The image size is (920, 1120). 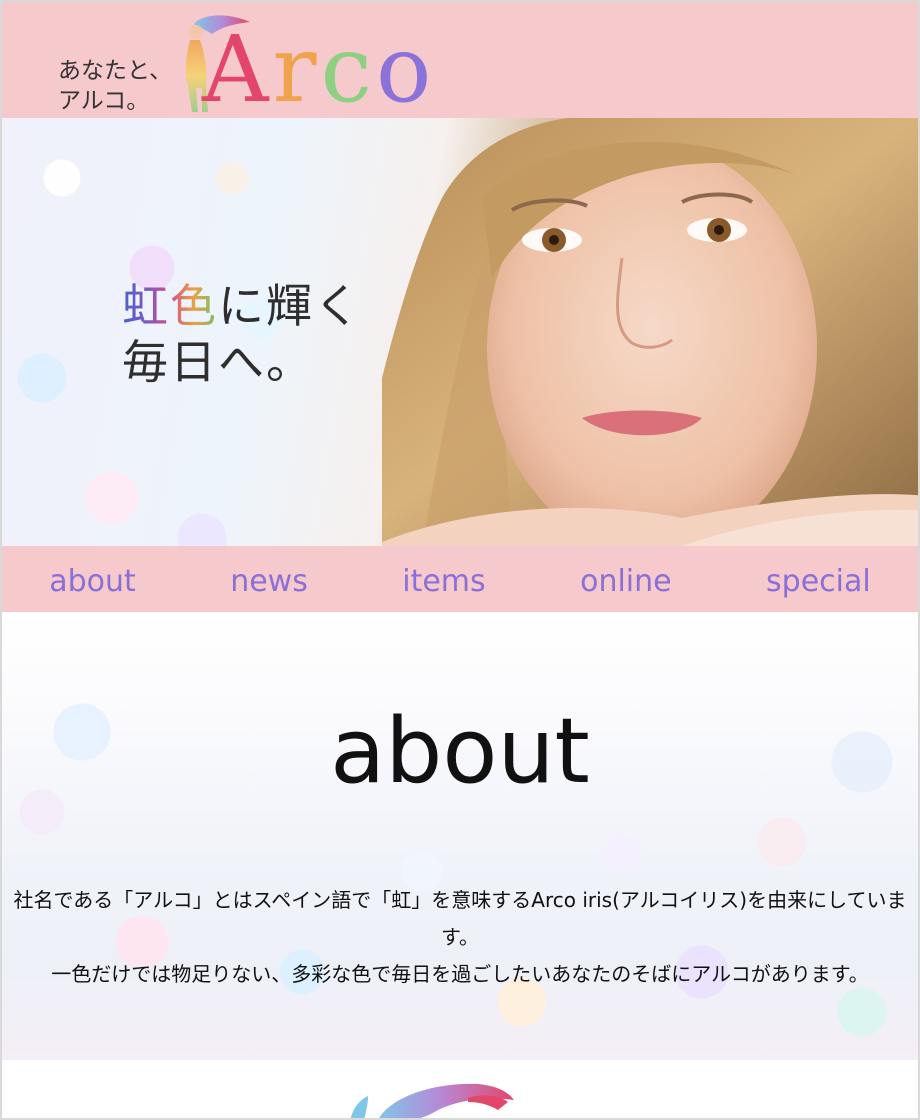 What do you see at coordinates (432, 1100) in the screenshot?
I see `footer-logo-icon` at bounding box center [432, 1100].